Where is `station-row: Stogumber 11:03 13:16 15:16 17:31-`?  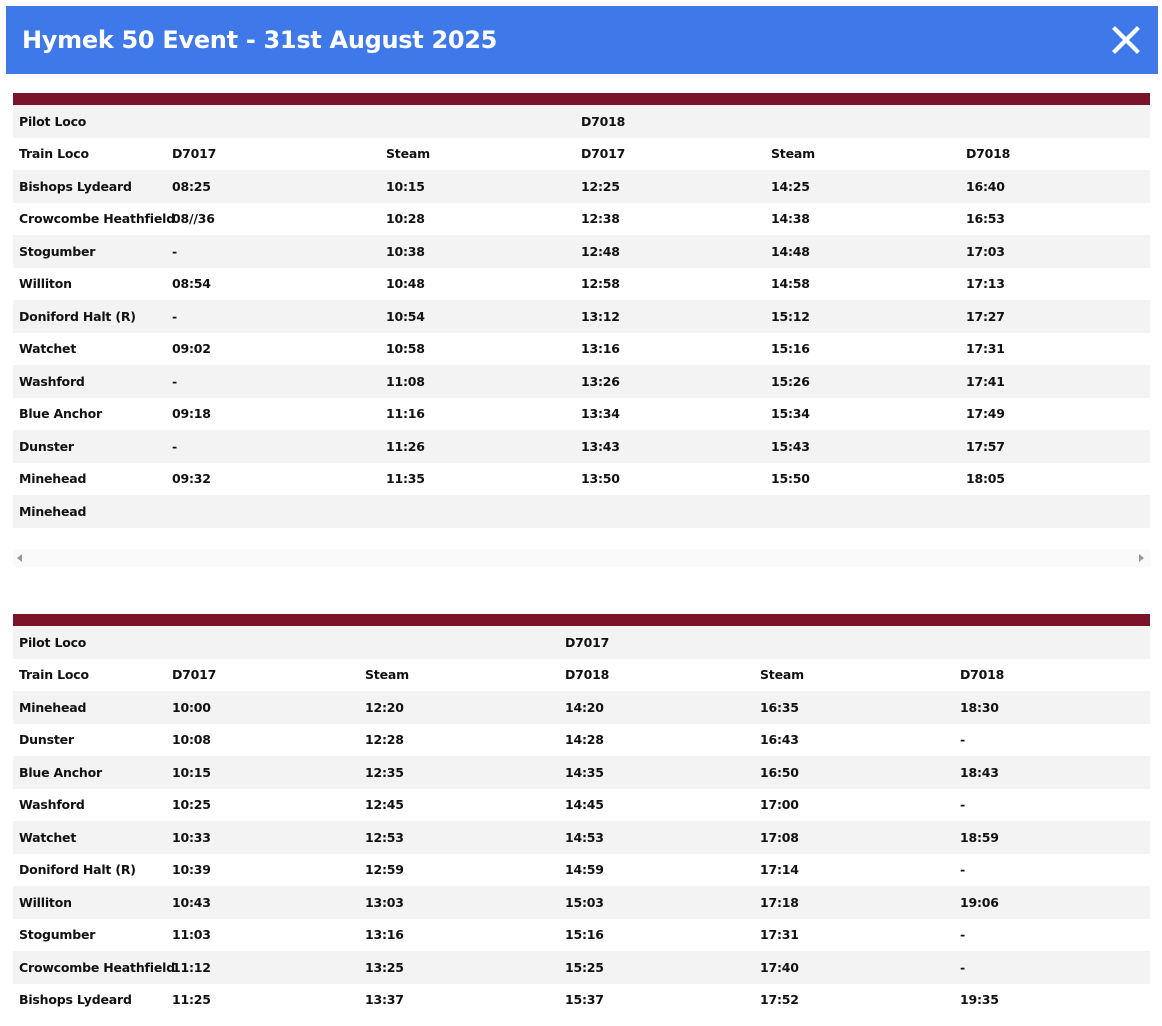 station-row: Stogumber 11:03 13:16 15:16 17:31- is located at coordinates (581, 934).